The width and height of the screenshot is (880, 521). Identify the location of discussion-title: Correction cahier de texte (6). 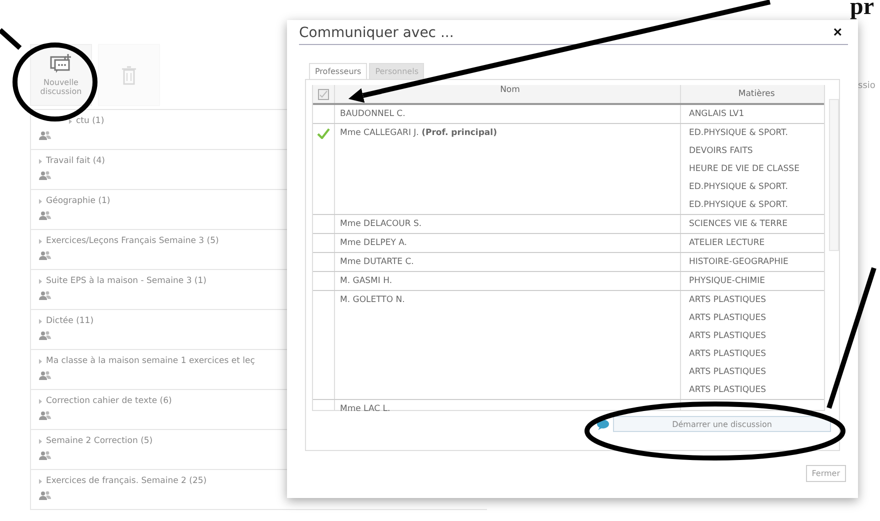
(109, 401).